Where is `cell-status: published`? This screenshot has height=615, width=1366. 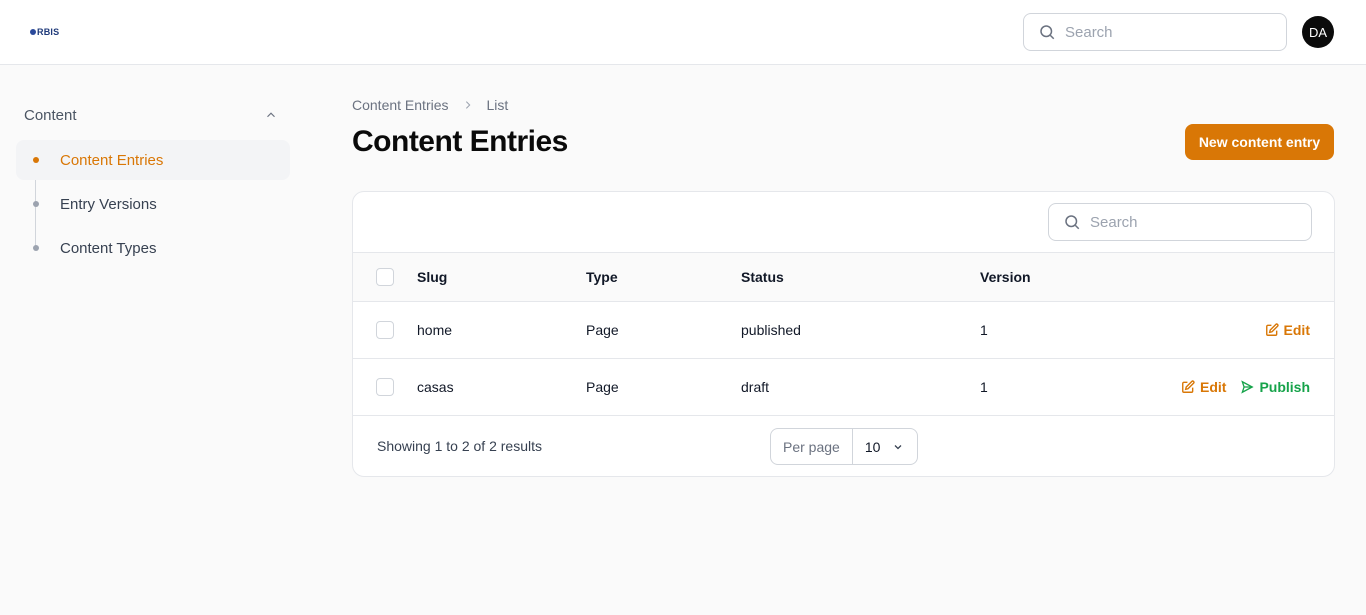 cell-status: published is located at coordinates (771, 330).